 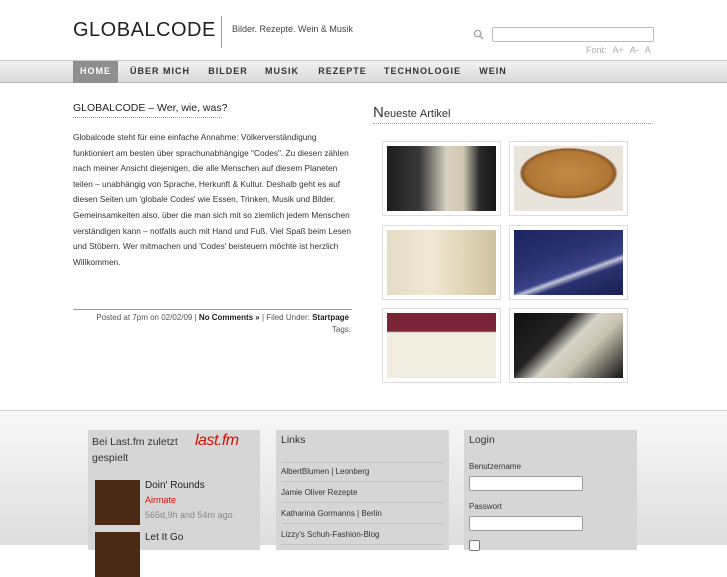 What do you see at coordinates (648, 50) in the screenshot?
I see `font-reset-button: A` at bounding box center [648, 50].